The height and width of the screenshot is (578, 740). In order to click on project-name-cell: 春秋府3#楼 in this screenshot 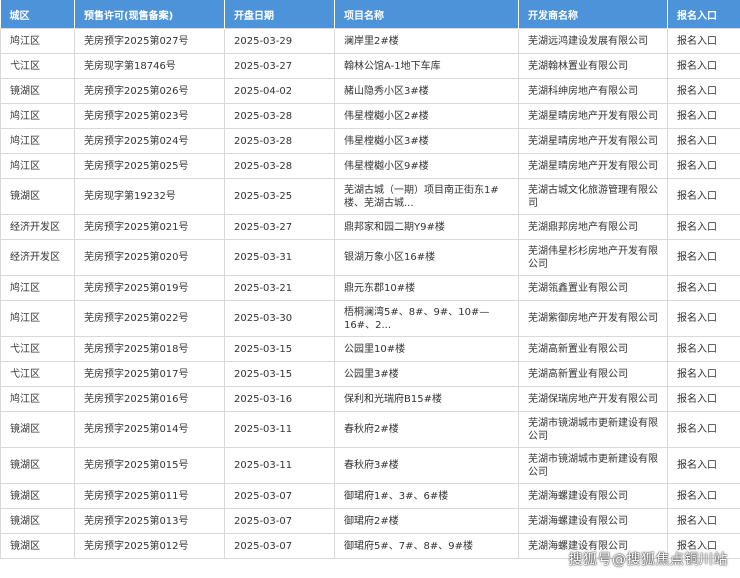, I will do `click(426, 465)`.